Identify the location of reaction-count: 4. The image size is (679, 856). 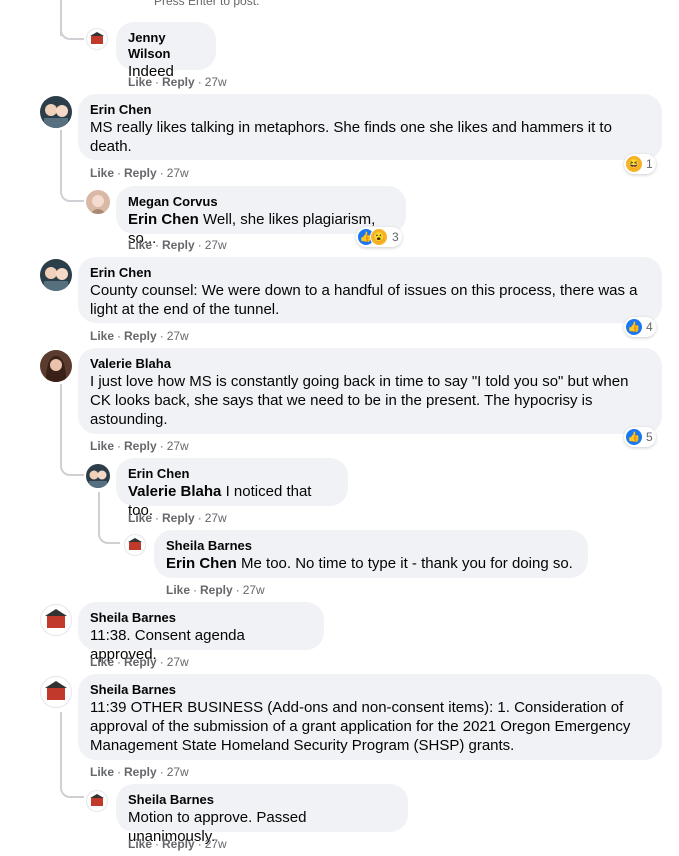
(649, 327).